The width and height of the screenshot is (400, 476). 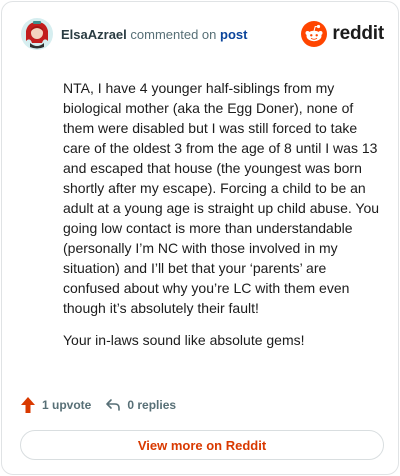 I want to click on upvote-count: 1 upvote, so click(x=67, y=405).